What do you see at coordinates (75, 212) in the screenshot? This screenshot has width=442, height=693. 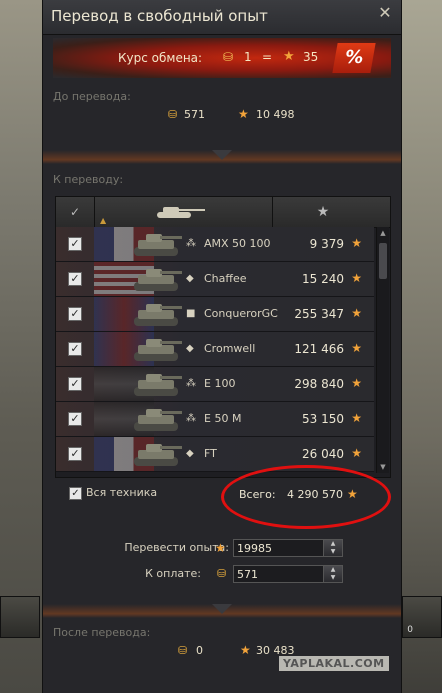 I see `select-column-header: ✓` at bounding box center [75, 212].